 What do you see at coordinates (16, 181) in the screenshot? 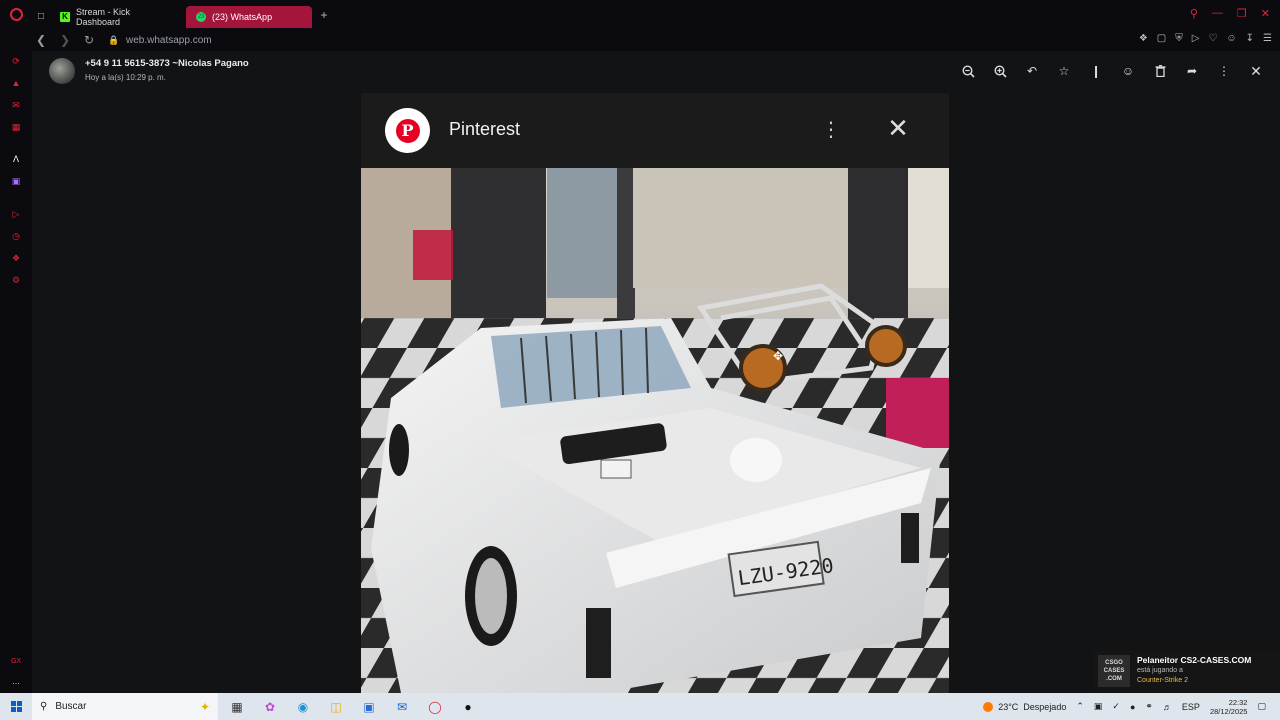
I see `twitch-icon: ▣` at bounding box center [16, 181].